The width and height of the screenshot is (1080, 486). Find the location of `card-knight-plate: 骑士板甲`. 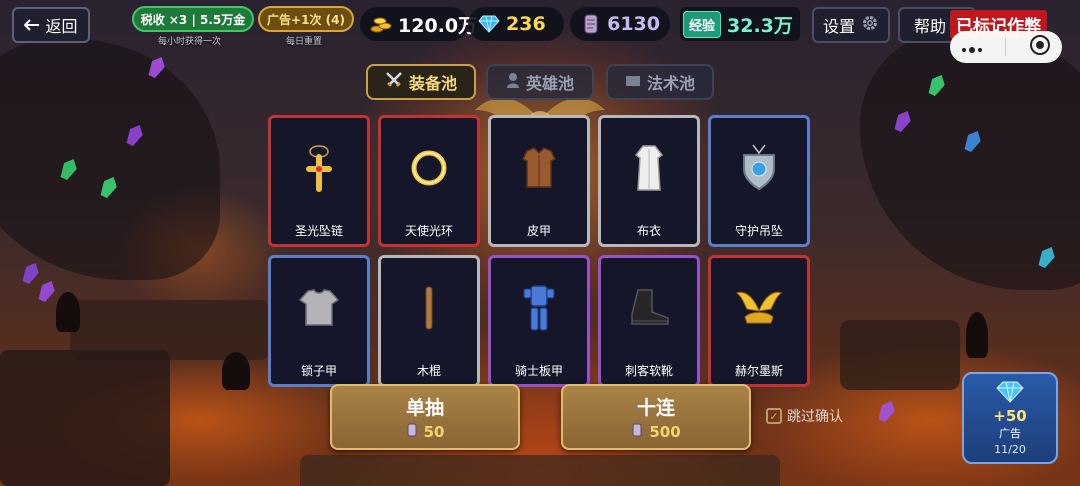

card-knight-plate: 骑士板甲 is located at coordinates (539, 321).